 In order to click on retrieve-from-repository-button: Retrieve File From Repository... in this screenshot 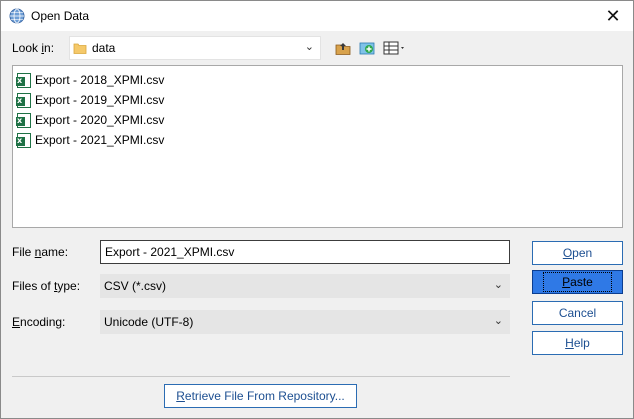, I will do `click(260, 396)`.